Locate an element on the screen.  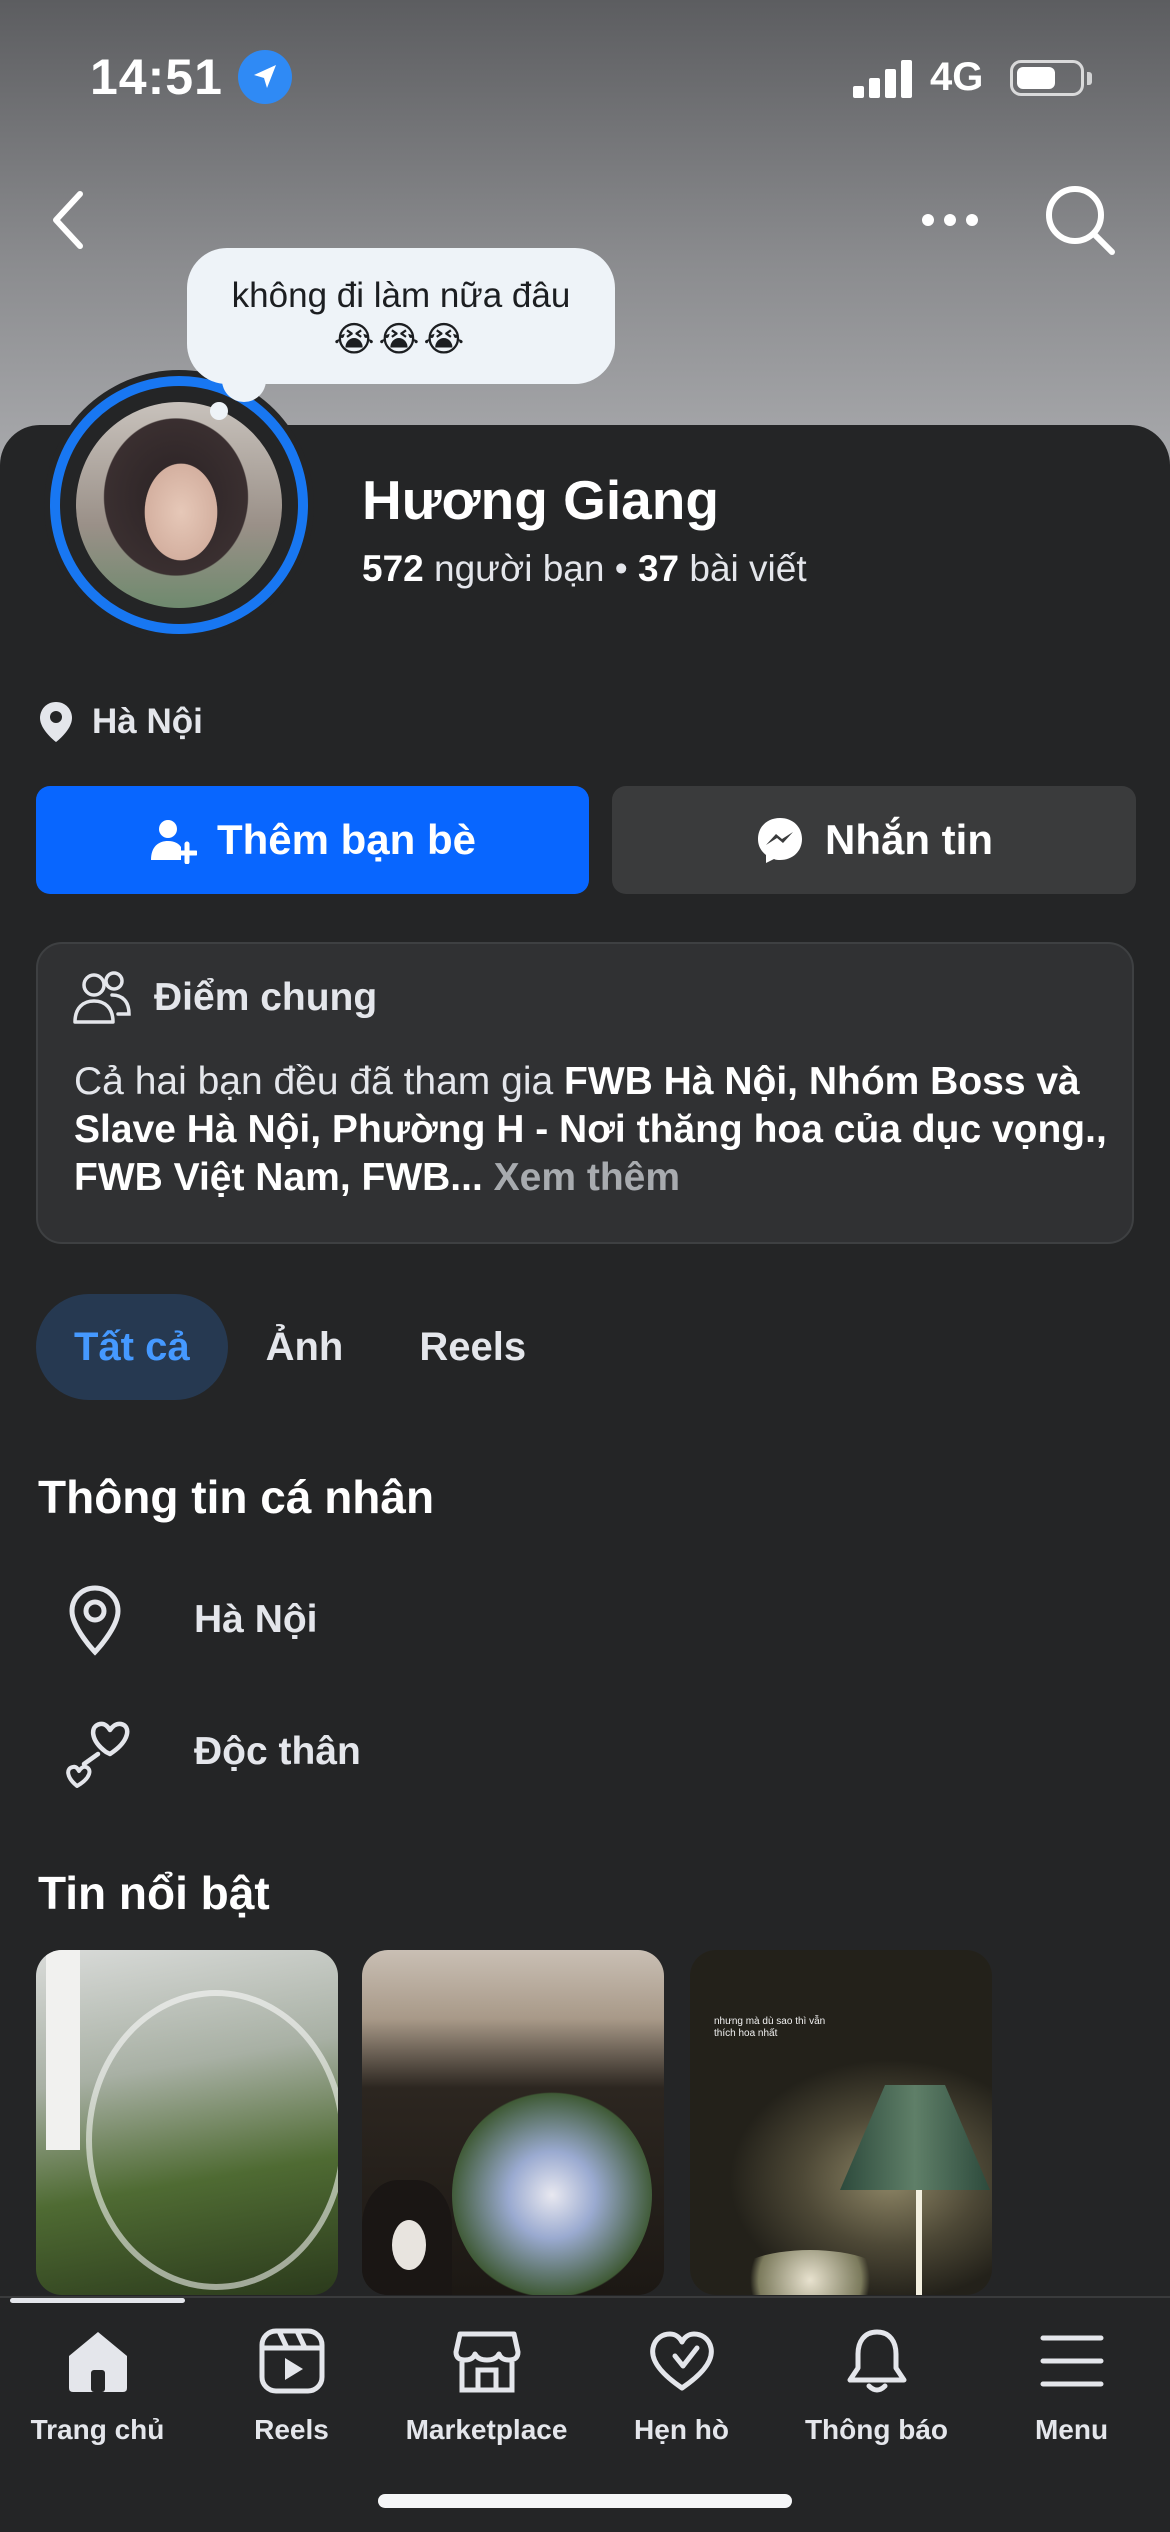
nav-reels: Reels is located at coordinates (291, 2396).